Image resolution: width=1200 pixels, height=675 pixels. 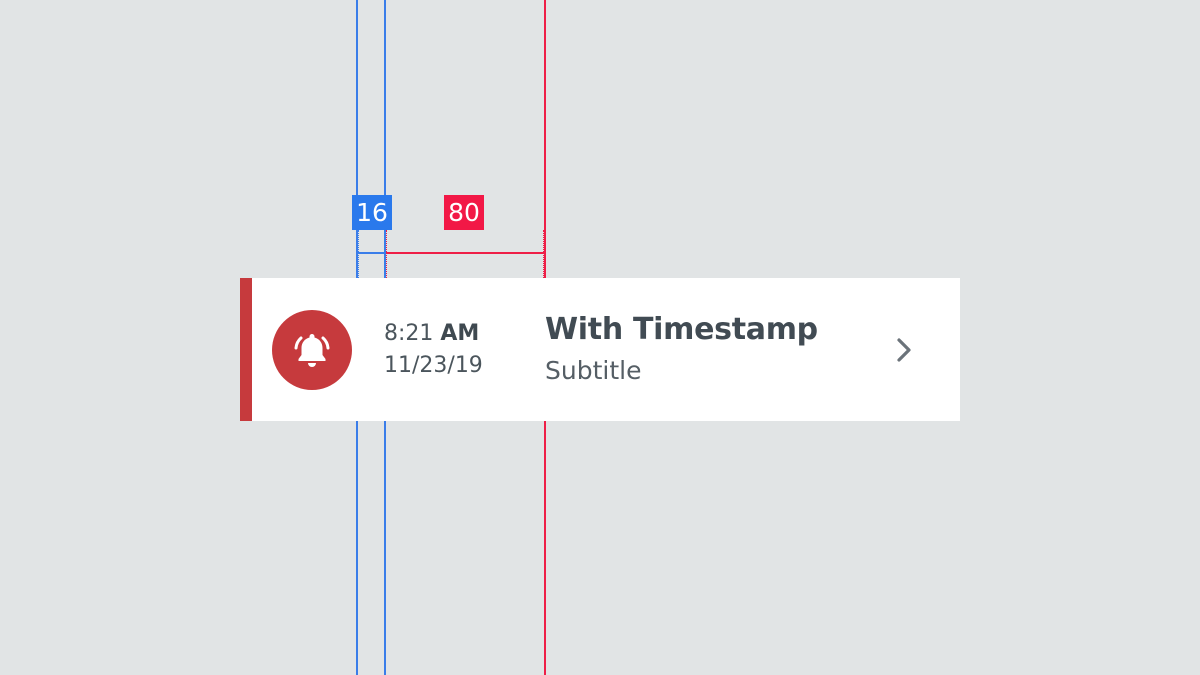 I want to click on spacing-badge: 16, so click(x=372, y=212).